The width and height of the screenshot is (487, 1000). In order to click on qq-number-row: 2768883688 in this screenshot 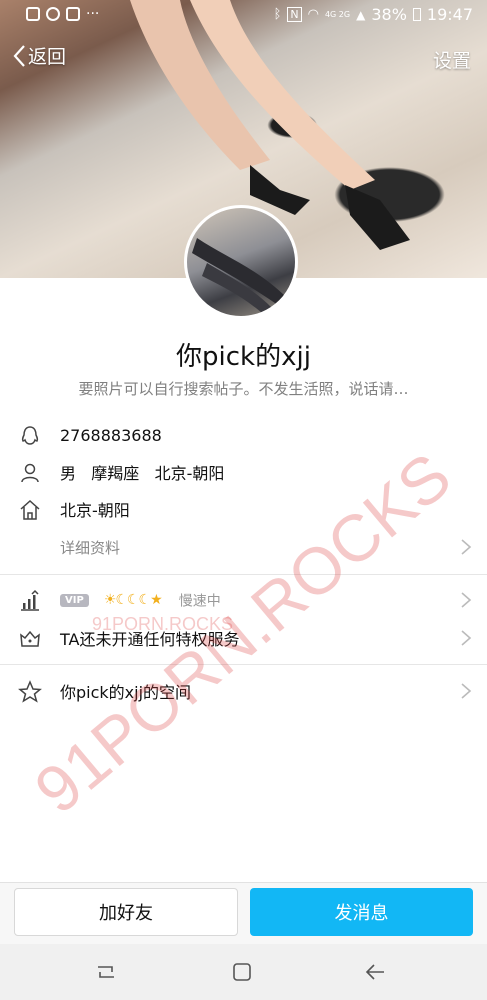, I will do `click(243, 435)`.